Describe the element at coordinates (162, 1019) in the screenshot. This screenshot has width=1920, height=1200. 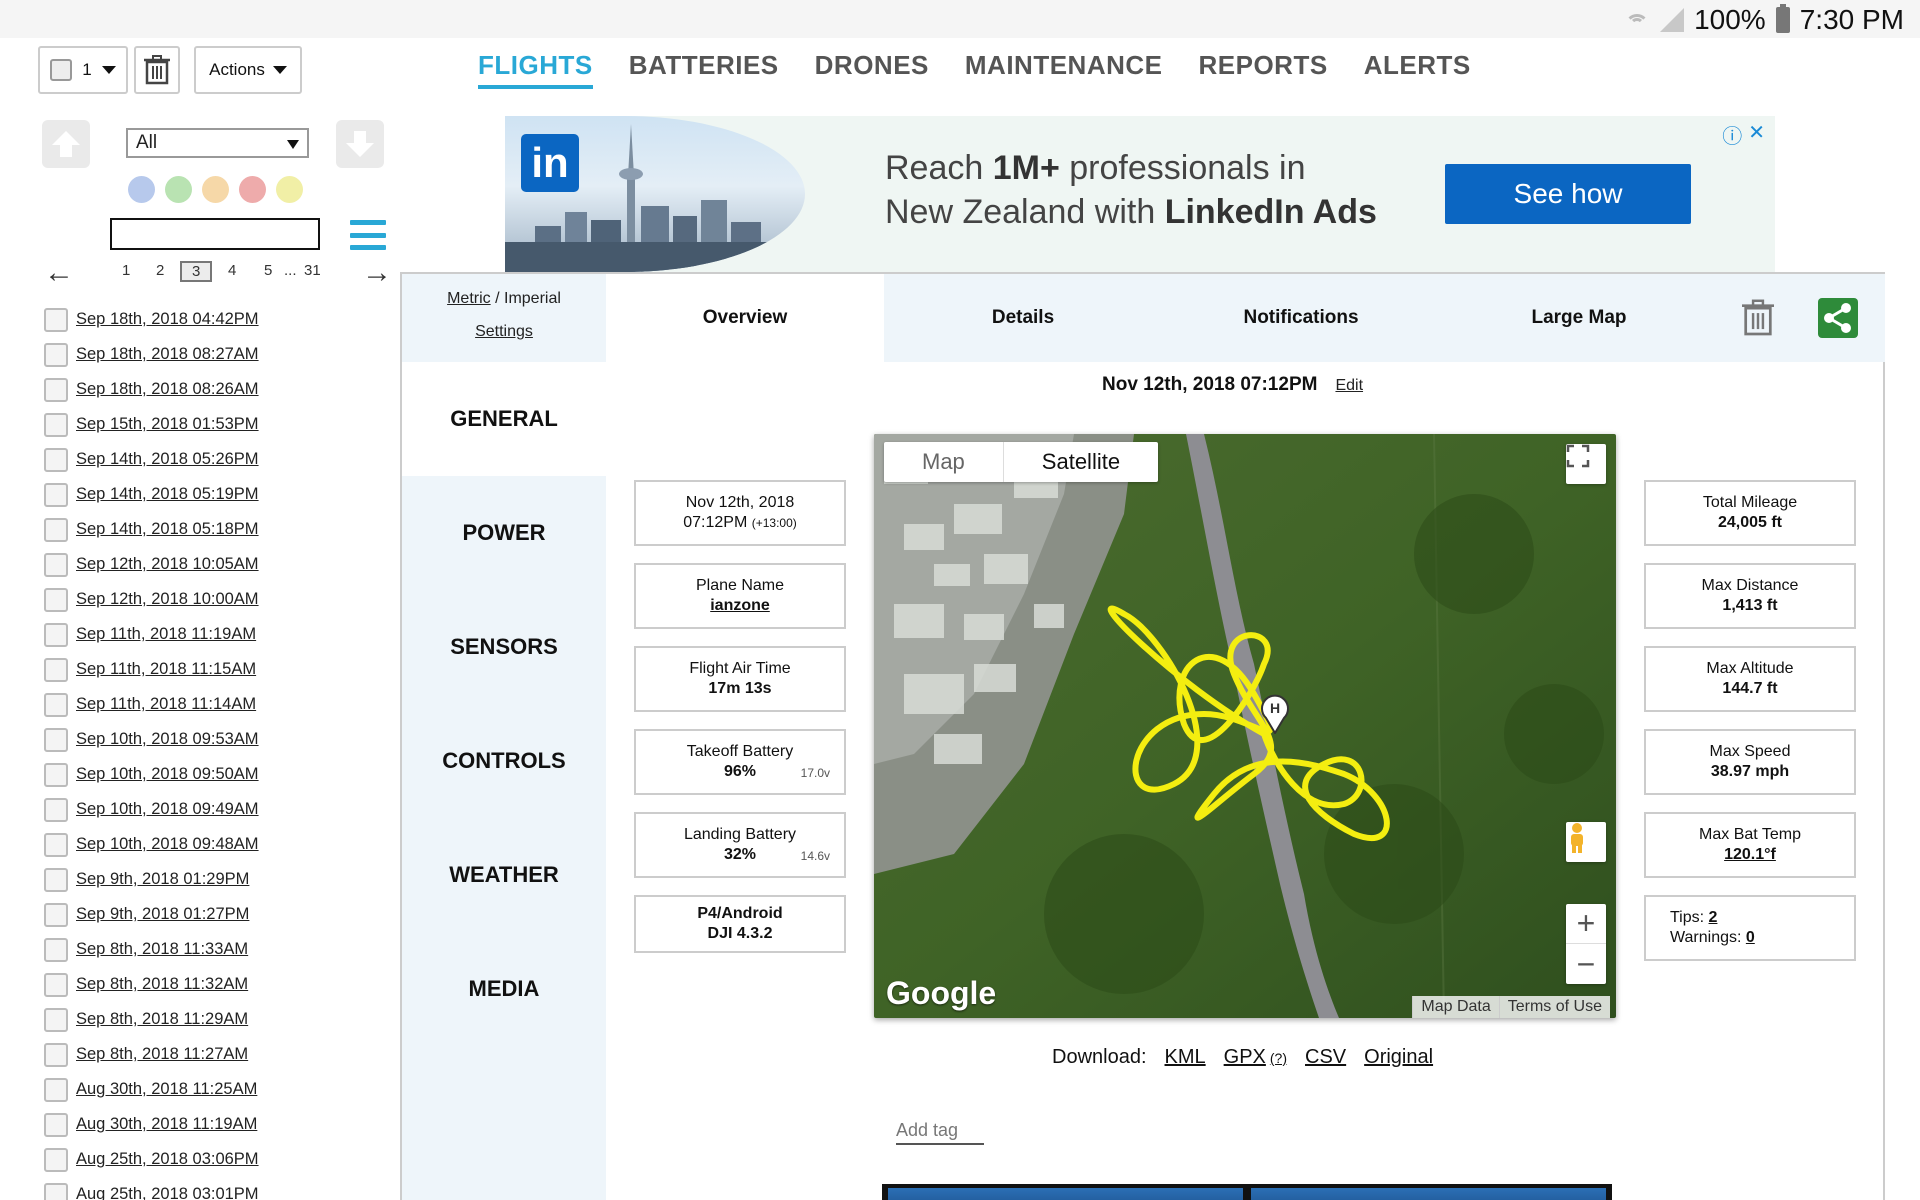
I see `flight-link: Sep 8th, 2018 11:29AM` at that location.